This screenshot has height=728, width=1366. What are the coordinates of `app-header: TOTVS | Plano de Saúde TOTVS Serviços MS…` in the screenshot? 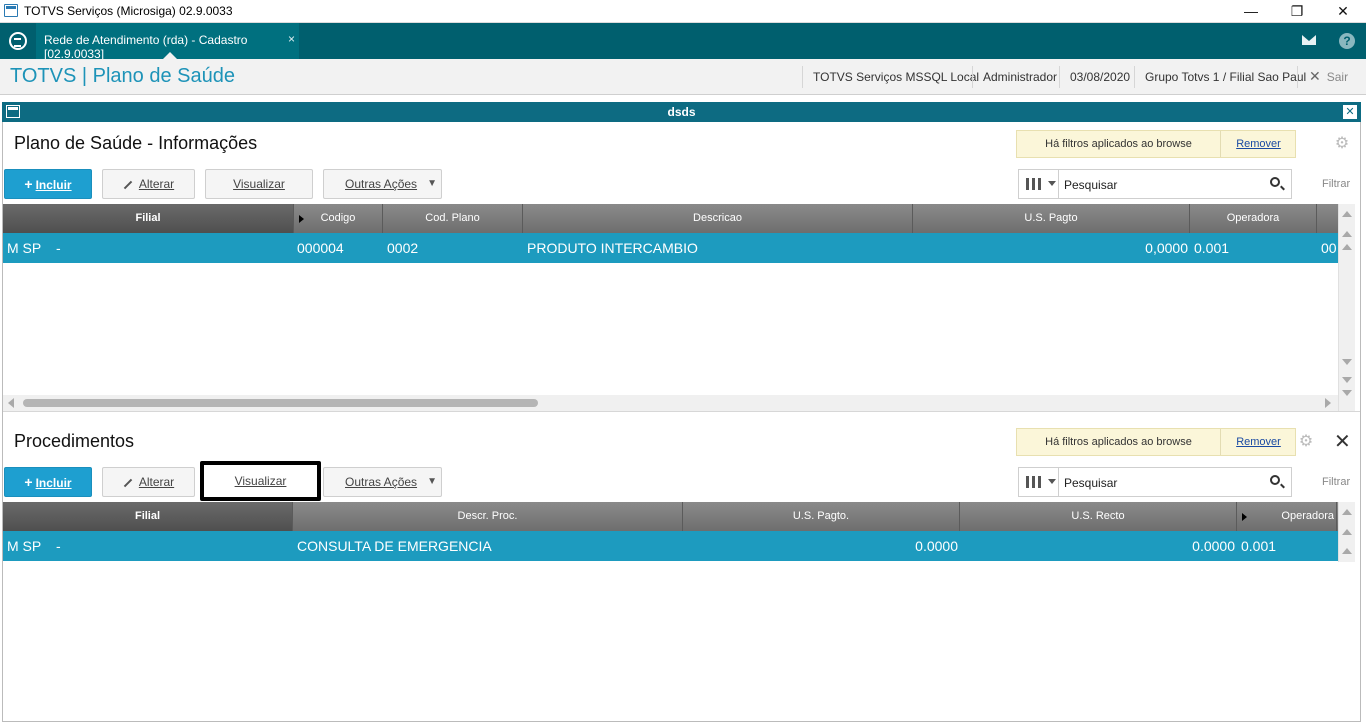 It's located at (683, 77).